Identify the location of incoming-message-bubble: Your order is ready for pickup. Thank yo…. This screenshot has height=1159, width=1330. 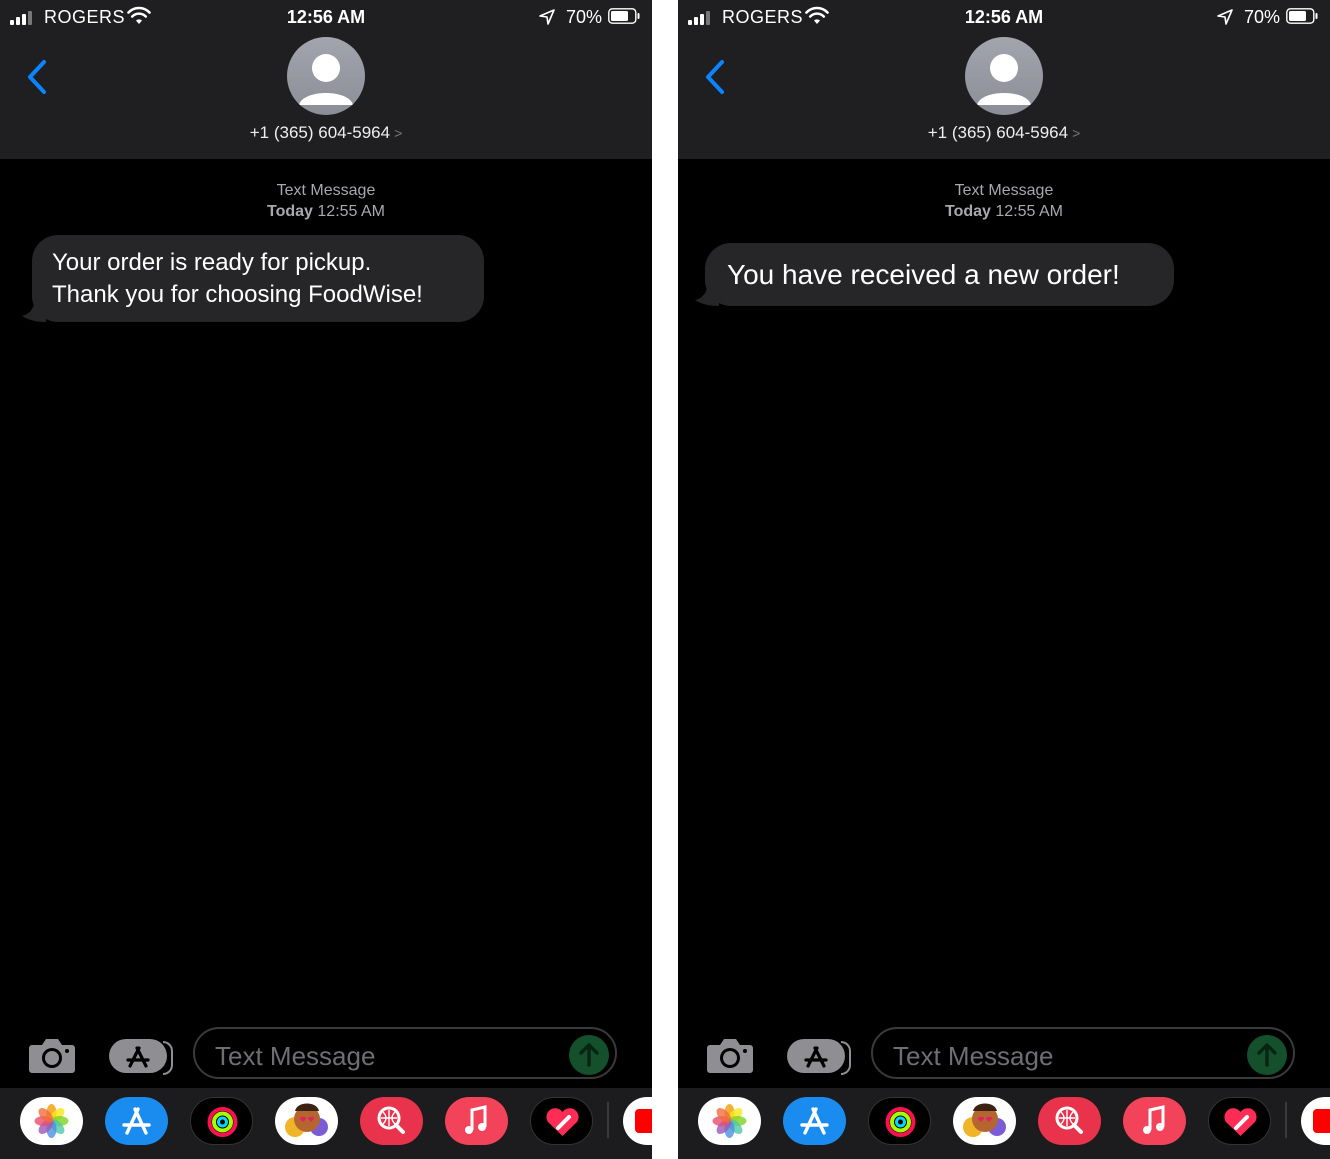
(253, 278).